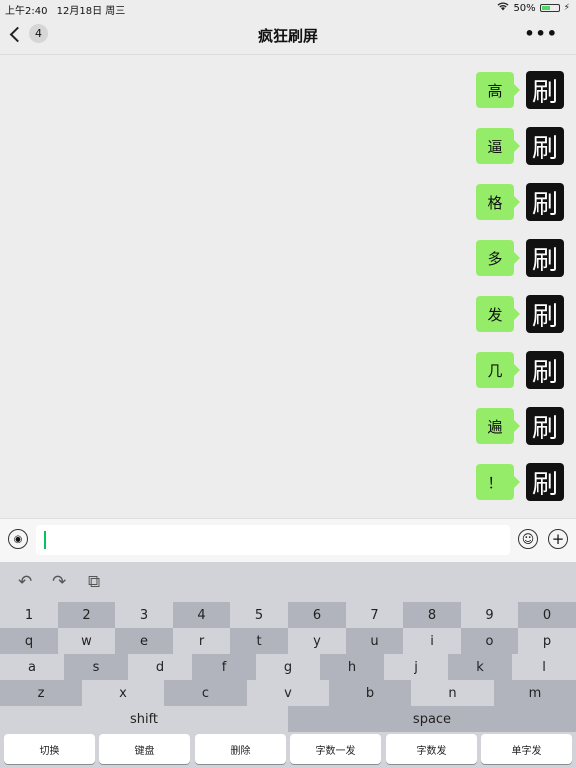  I want to click on key-row-middle: a s d f g h j k l, so click(288, 667).